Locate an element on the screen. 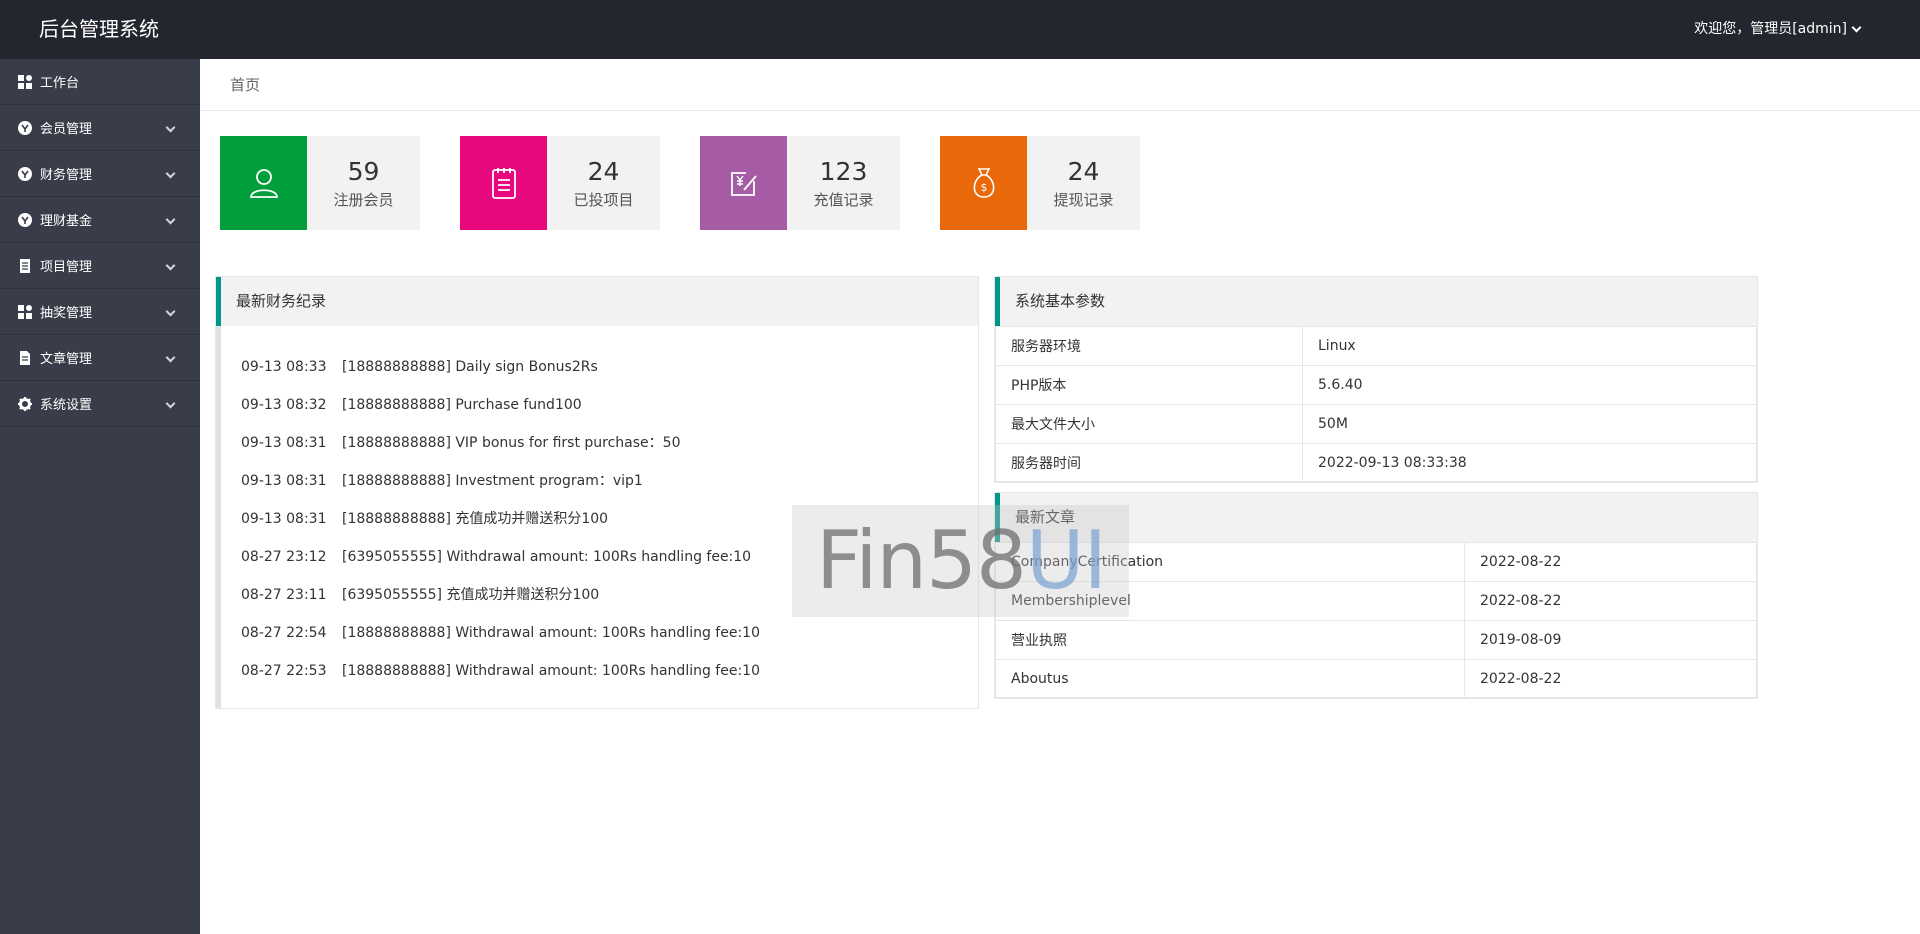 Image resolution: width=1920 pixels, height=934 pixels. panel-title: 系统基本参数 is located at coordinates (1376, 301).